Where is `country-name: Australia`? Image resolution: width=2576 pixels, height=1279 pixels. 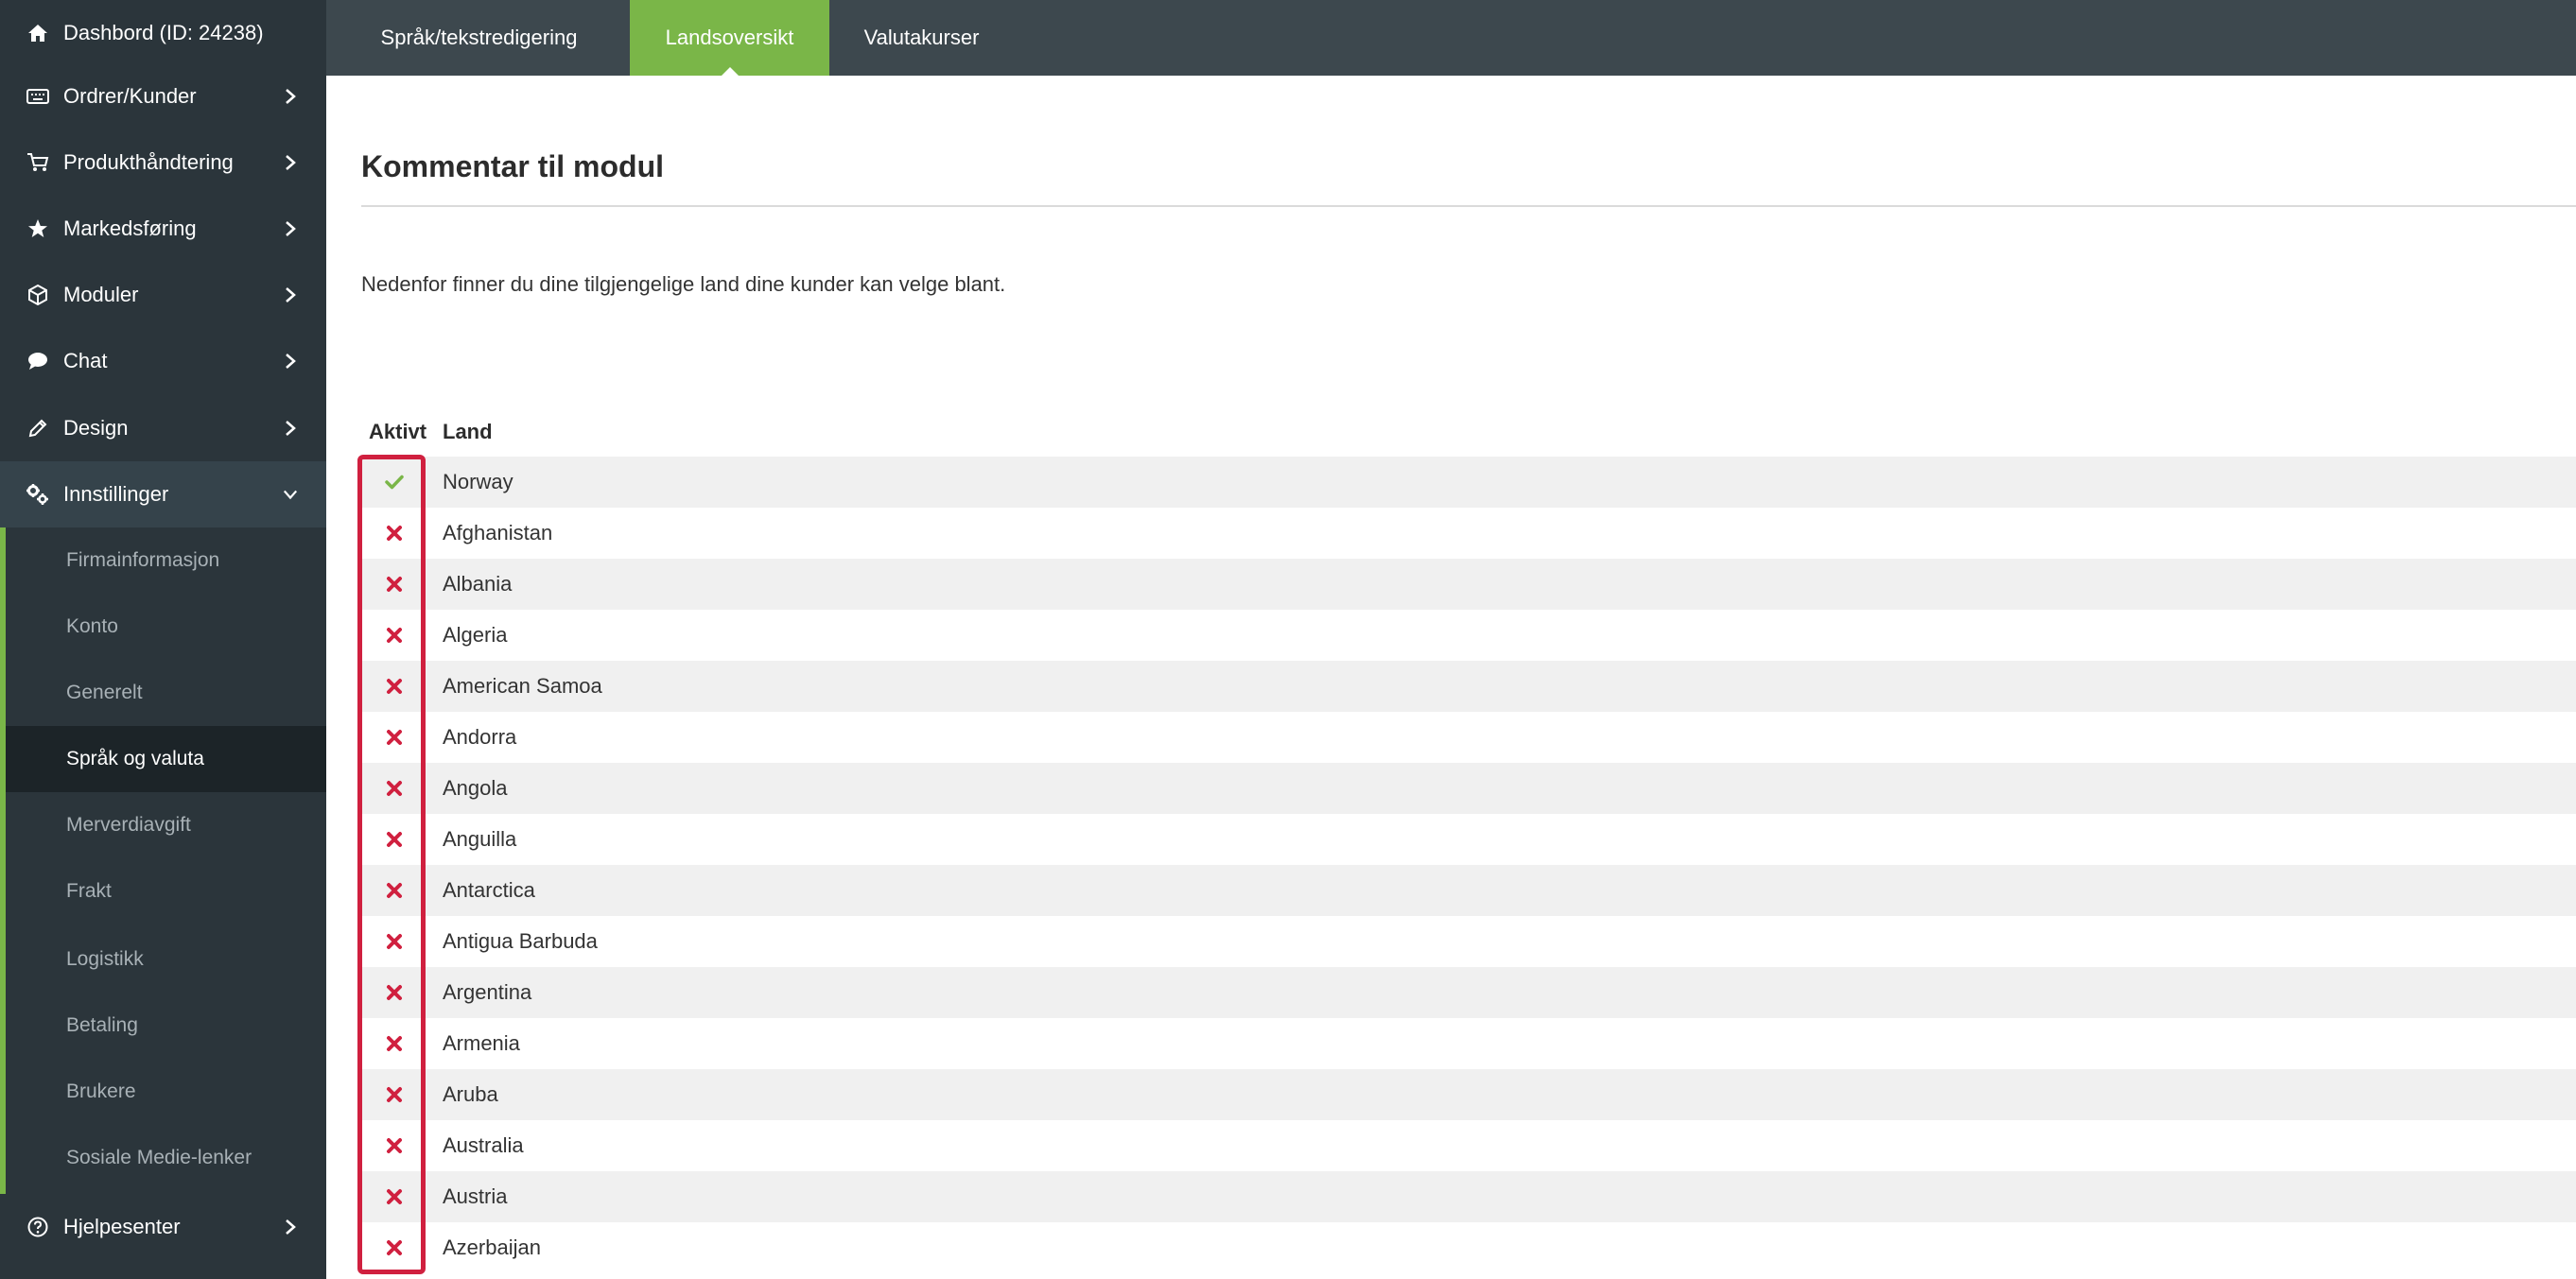 country-name: Australia is located at coordinates (483, 1145).